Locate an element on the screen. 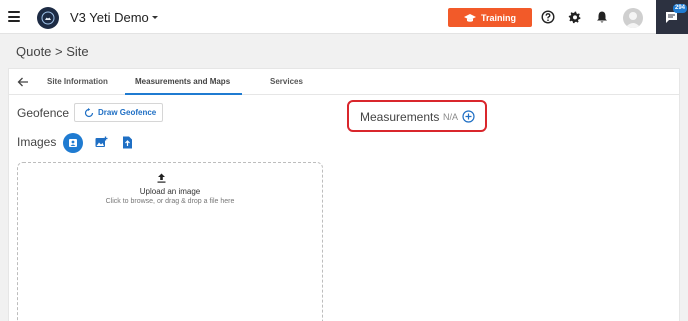  user-image-icon is located at coordinates (73, 143).